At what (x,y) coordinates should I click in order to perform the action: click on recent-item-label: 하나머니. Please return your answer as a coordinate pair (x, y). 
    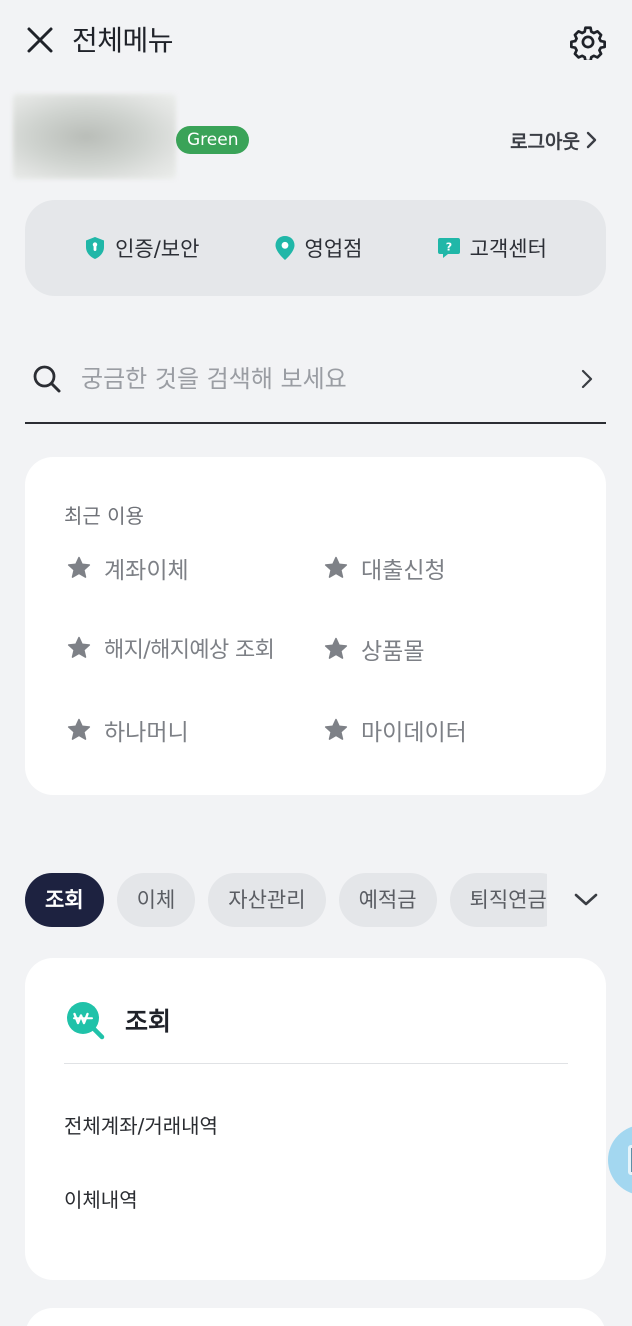
    Looking at the image, I should click on (146, 733).